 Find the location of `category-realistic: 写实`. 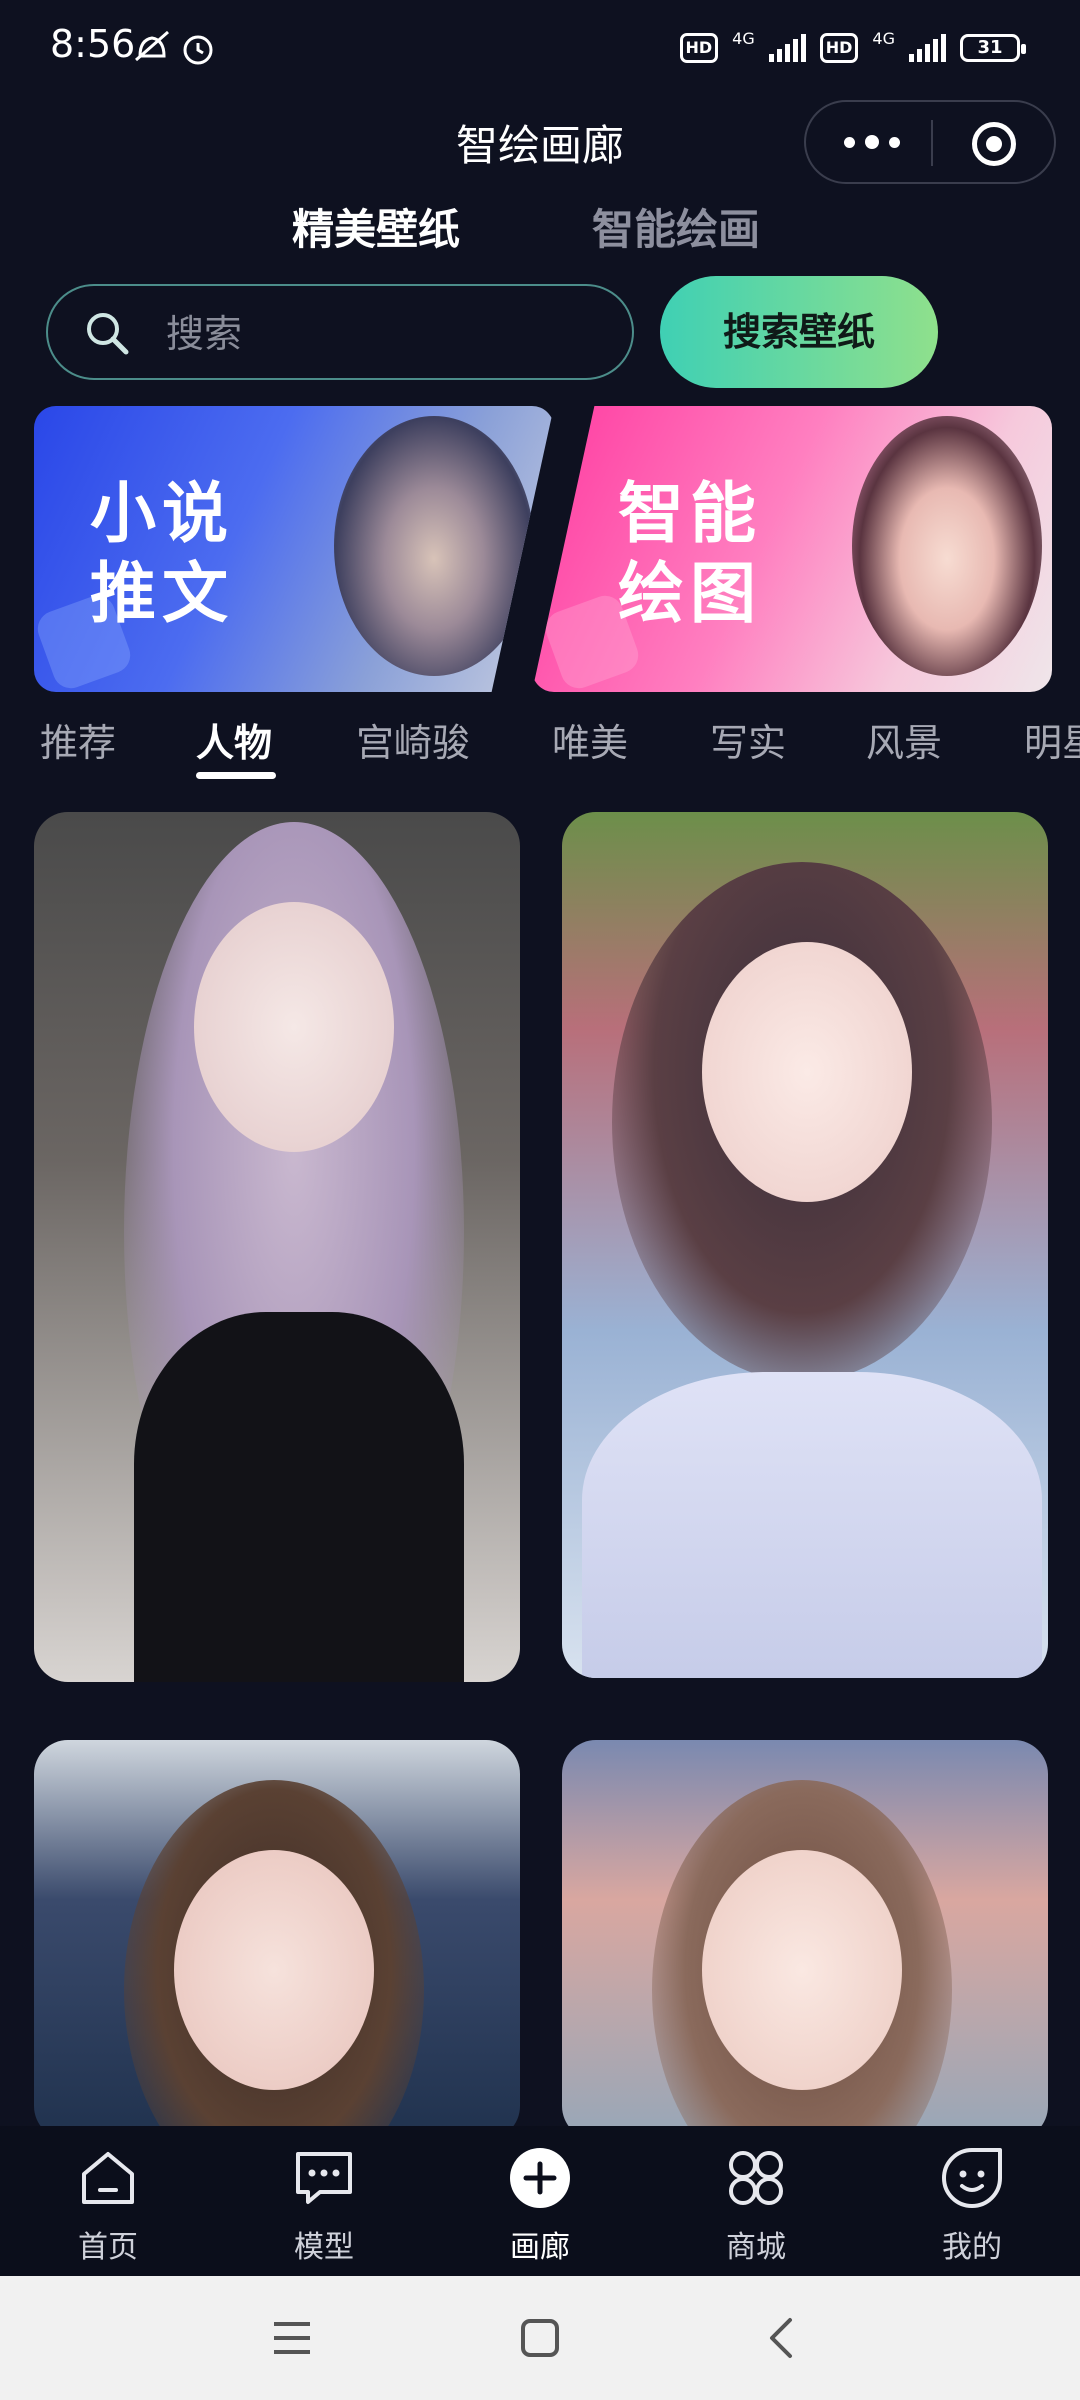

category-realistic: 写实 is located at coordinates (748, 739).